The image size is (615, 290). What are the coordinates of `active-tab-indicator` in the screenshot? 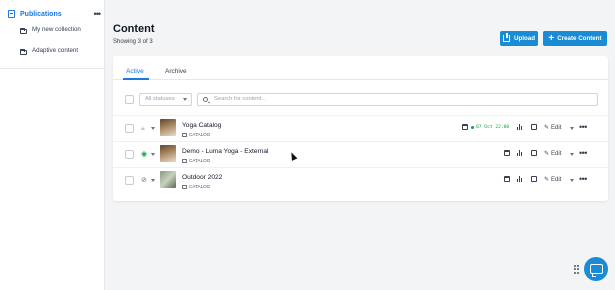 It's located at (136, 79).